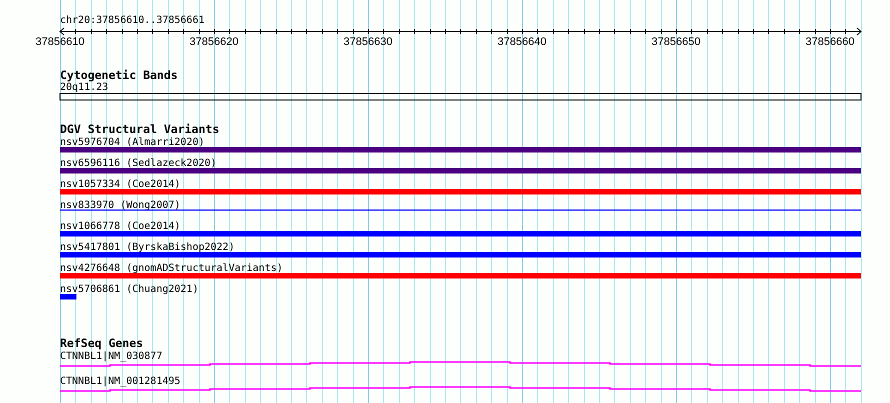 This screenshot has width=890, height=403. Describe the element at coordinates (140, 129) in the screenshot. I see `track-title: DGV Structural Variants` at that location.